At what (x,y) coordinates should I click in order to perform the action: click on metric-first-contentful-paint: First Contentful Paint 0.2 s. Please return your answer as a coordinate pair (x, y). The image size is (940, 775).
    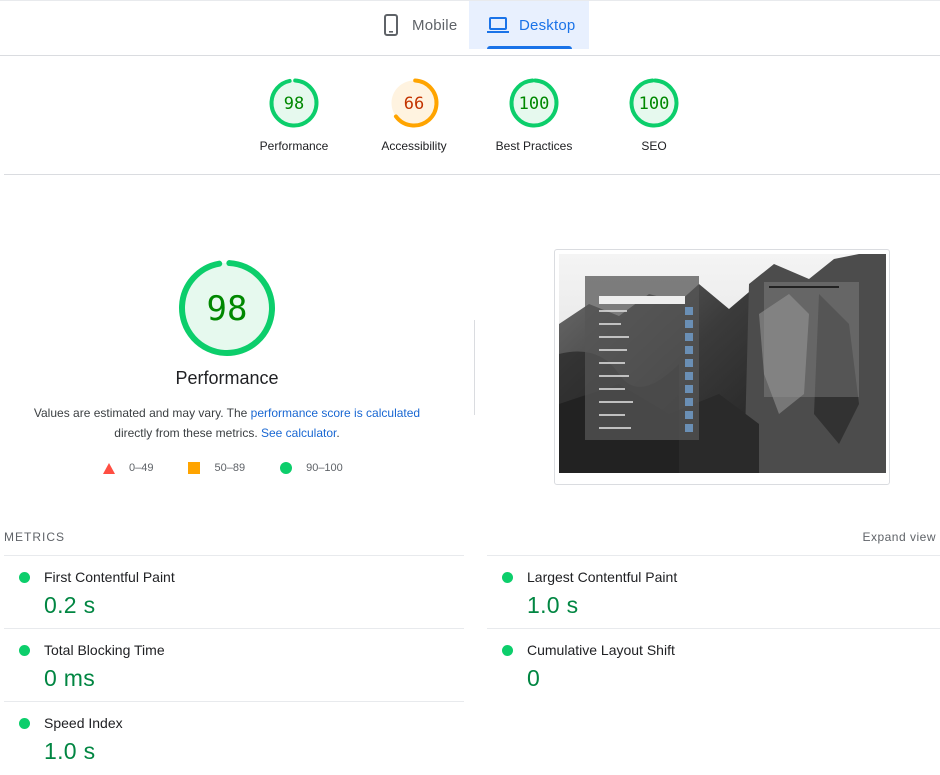
    Looking at the image, I should click on (234, 591).